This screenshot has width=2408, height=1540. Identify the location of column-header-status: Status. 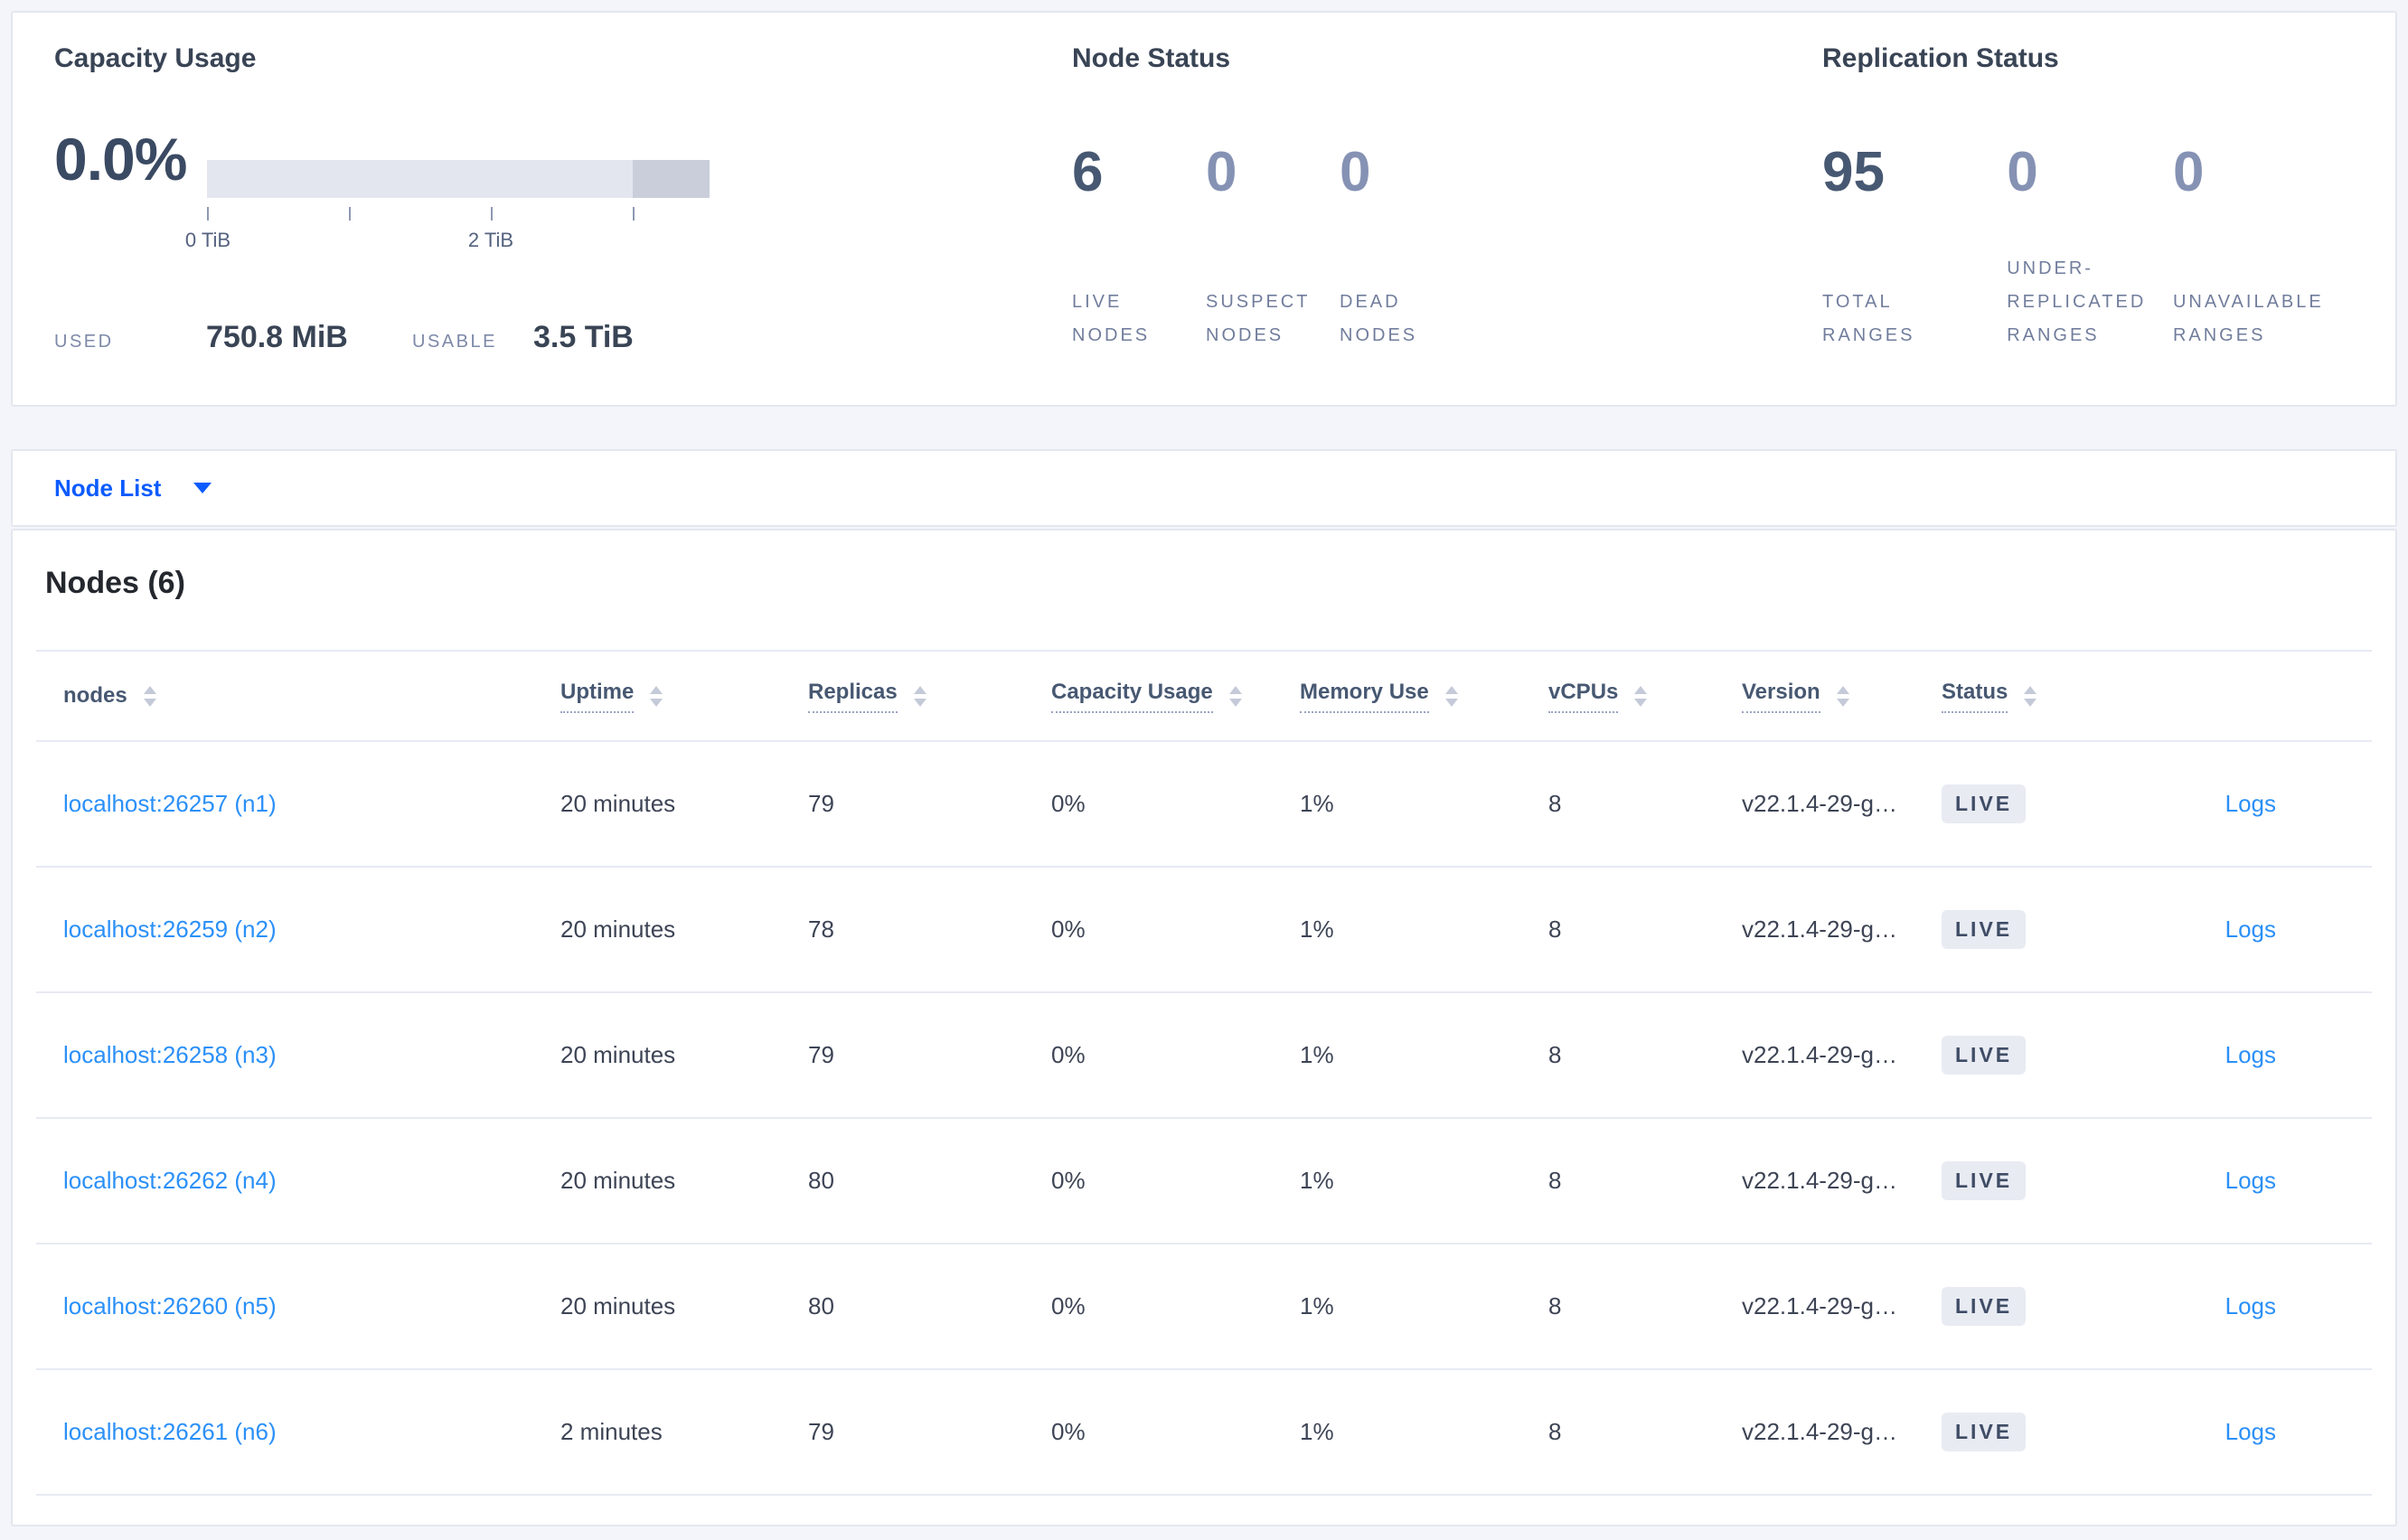
(2038, 696).